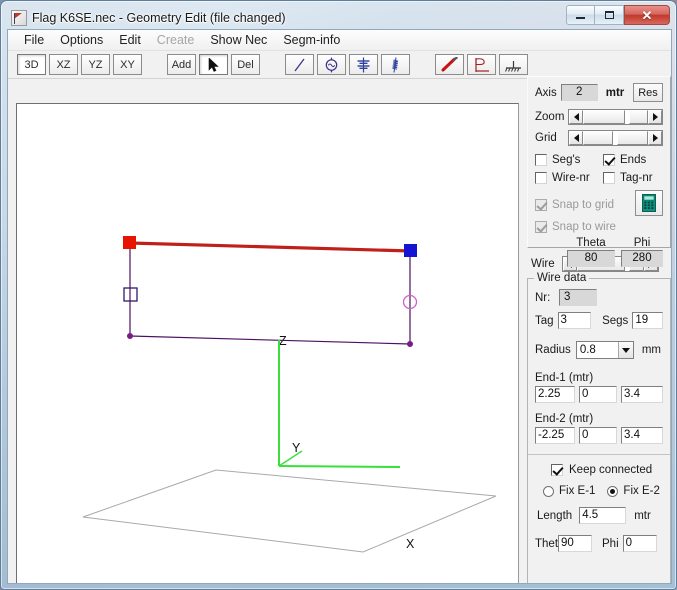 The height and width of the screenshot is (590, 677). What do you see at coordinates (599, 454) in the screenshot?
I see `divider` at bounding box center [599, 454].